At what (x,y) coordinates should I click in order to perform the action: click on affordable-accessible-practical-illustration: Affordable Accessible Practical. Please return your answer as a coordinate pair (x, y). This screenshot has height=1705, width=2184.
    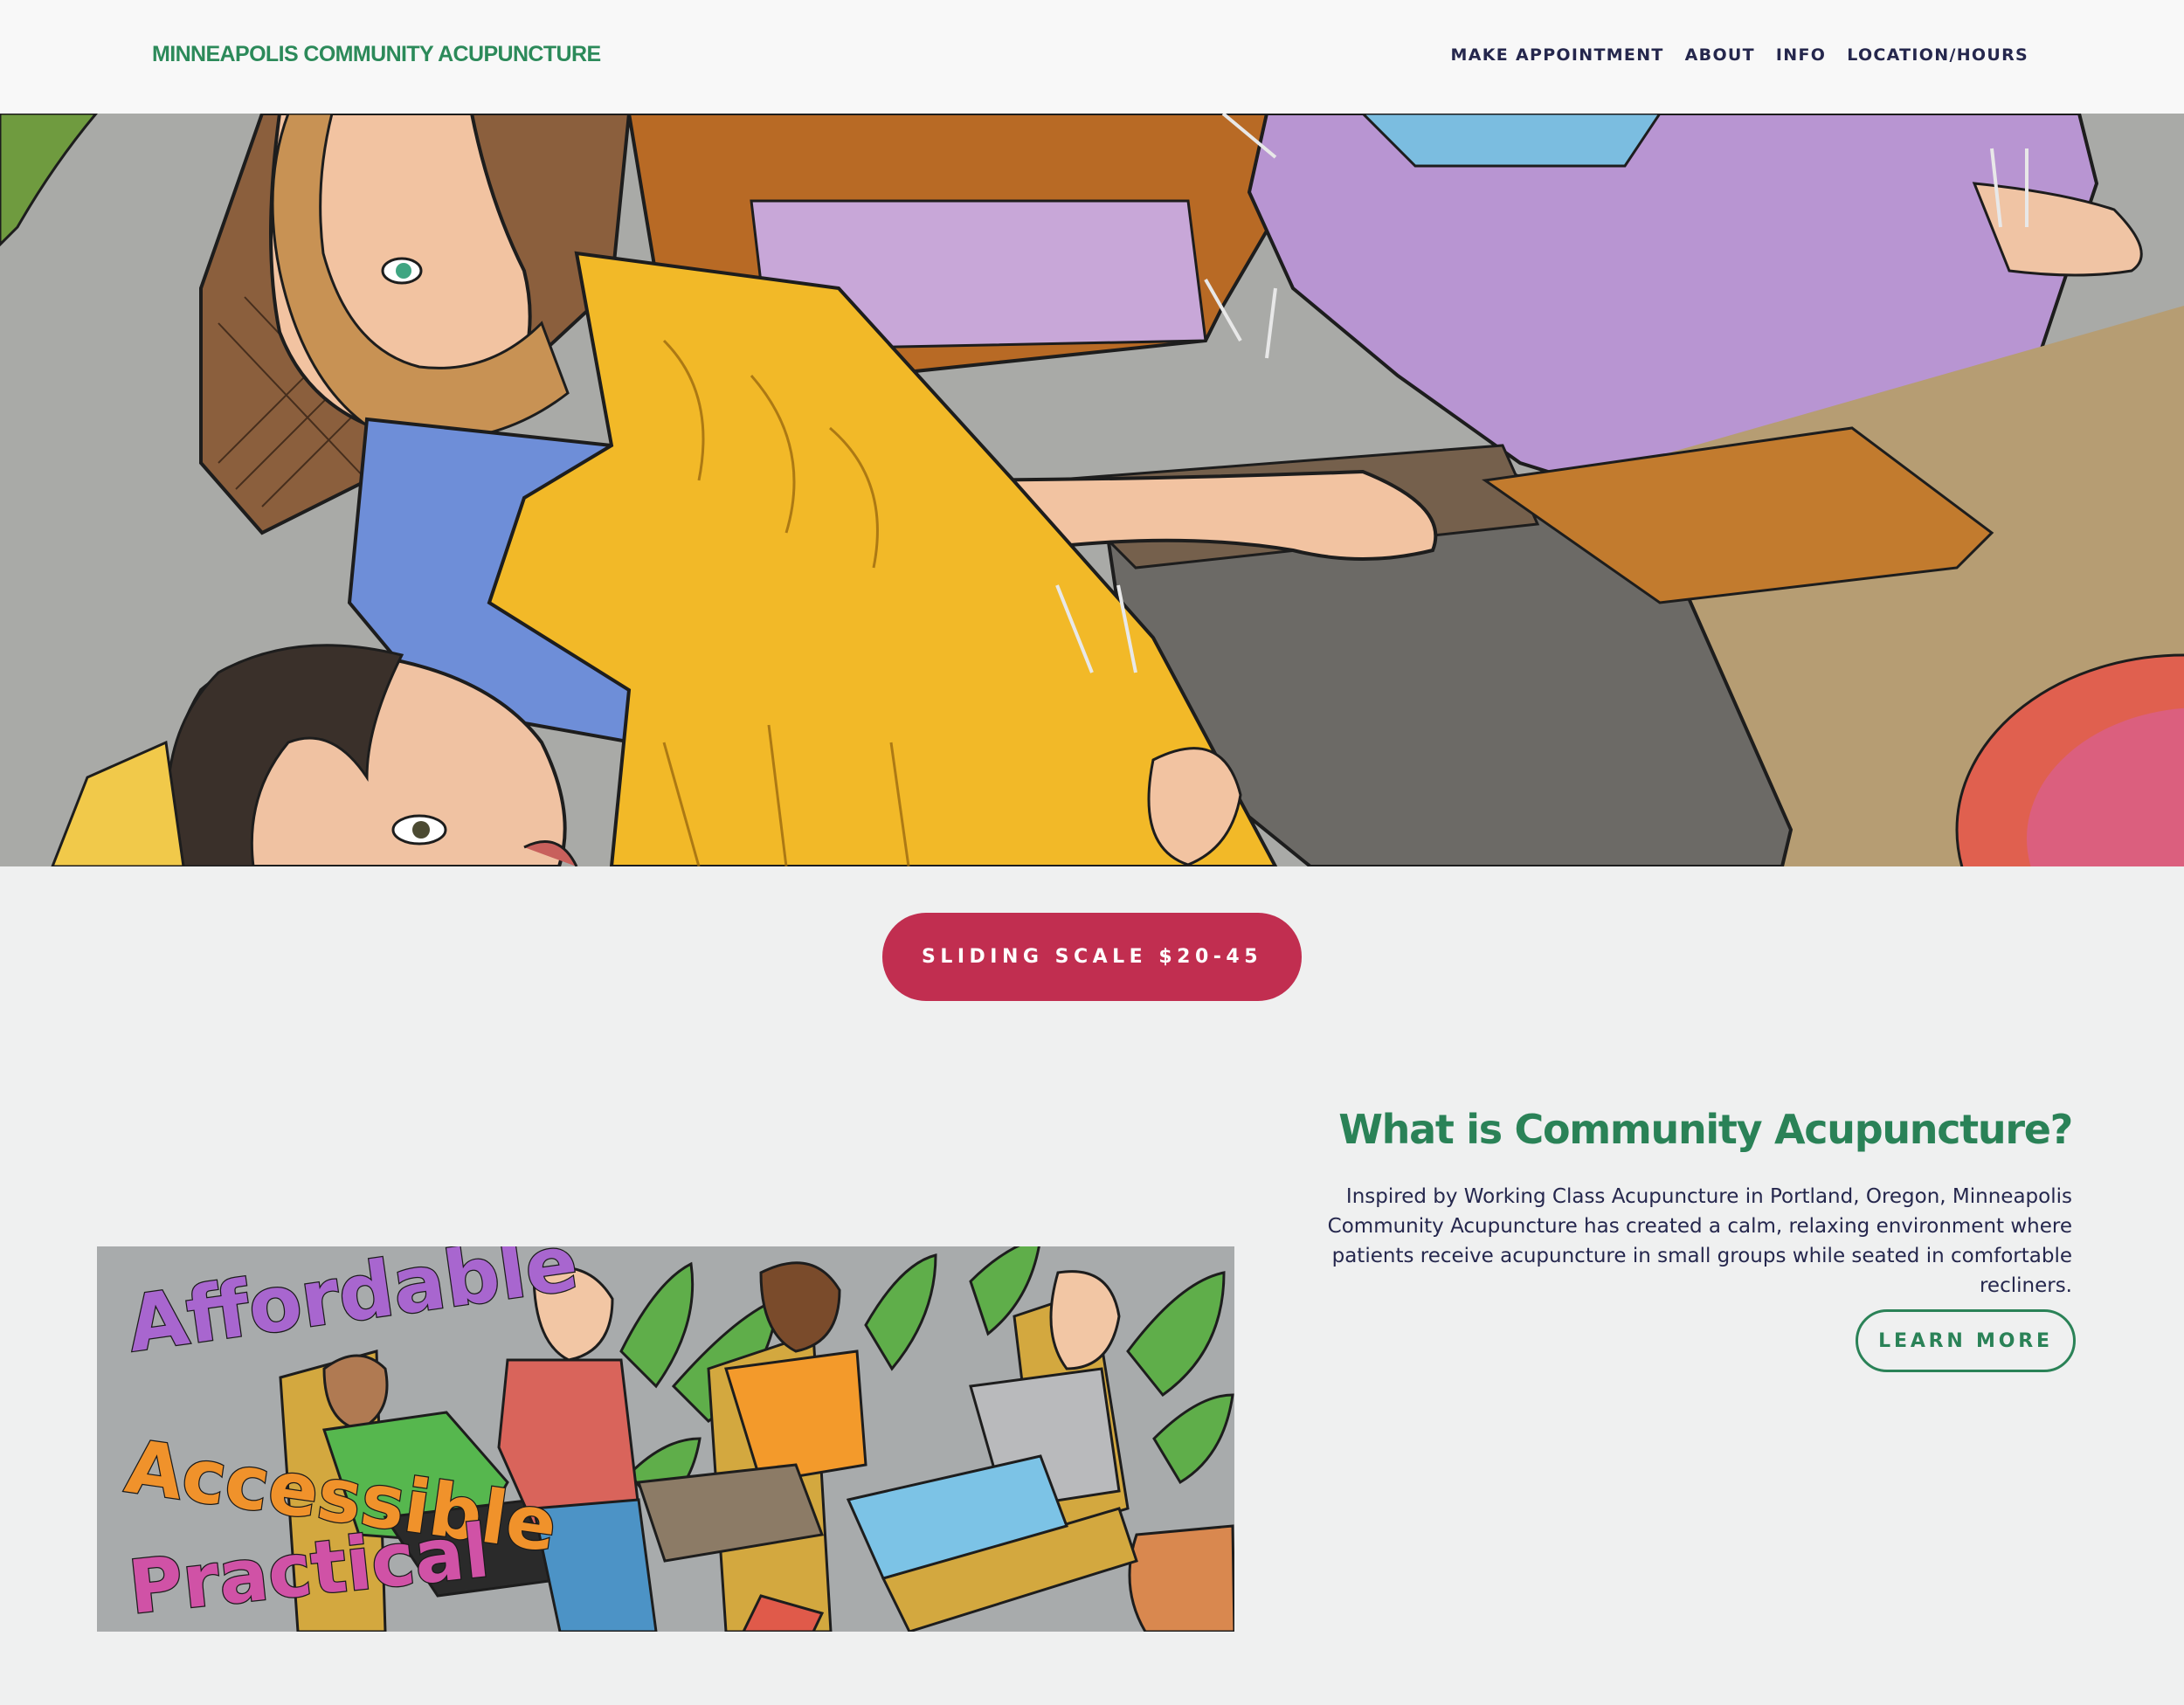
    Looking at the image, I should click on (665, 1439).